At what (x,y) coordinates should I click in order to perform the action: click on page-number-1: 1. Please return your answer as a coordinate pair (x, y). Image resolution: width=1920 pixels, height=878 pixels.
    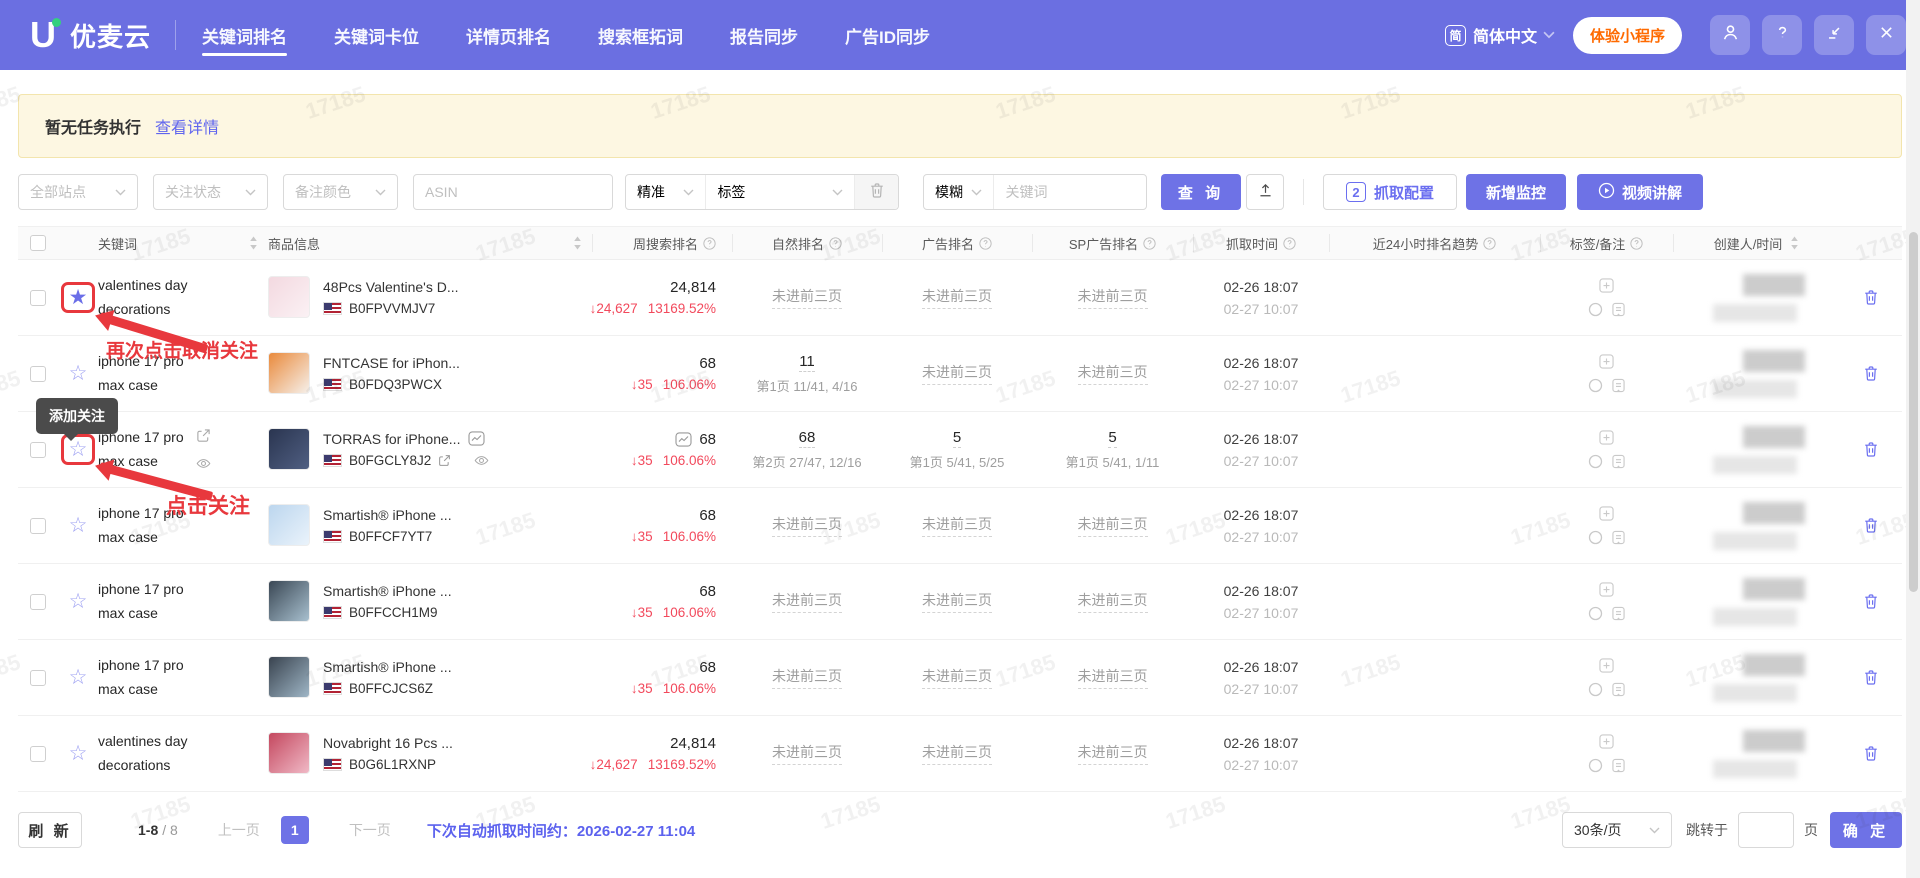
    Looking at the image, I should click on (294, 830).